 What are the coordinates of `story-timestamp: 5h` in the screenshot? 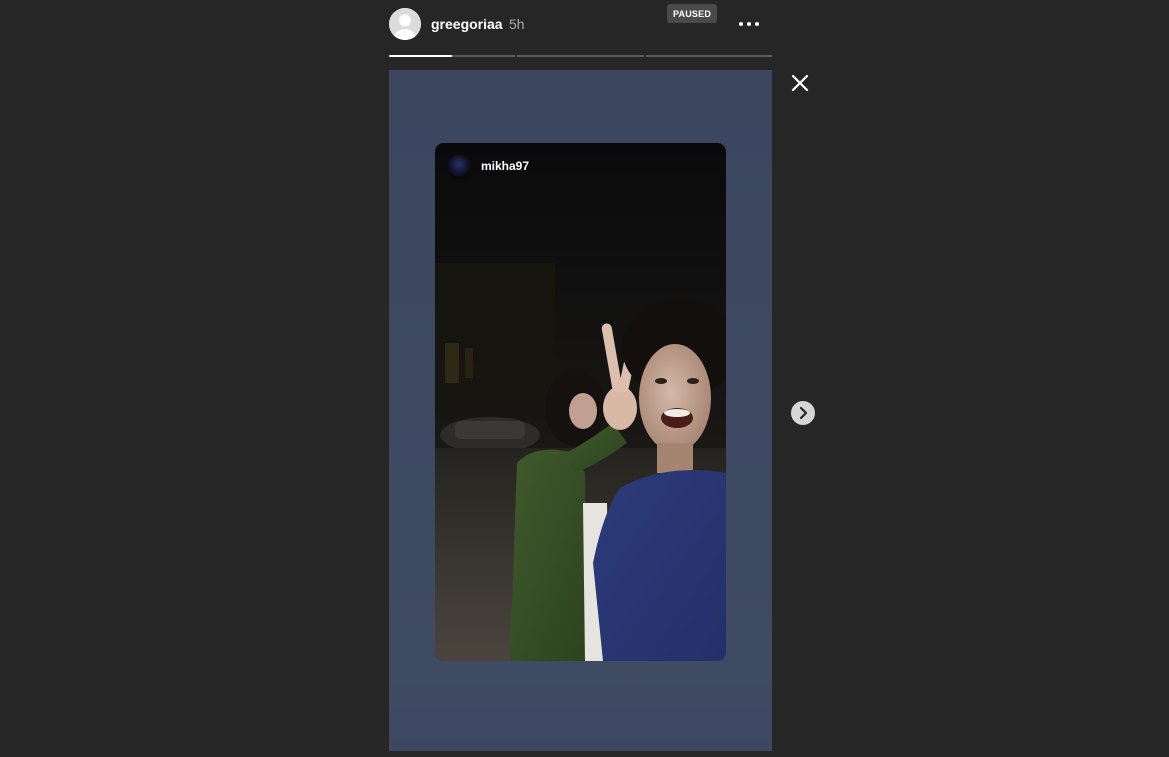 It's located at (517, 24).